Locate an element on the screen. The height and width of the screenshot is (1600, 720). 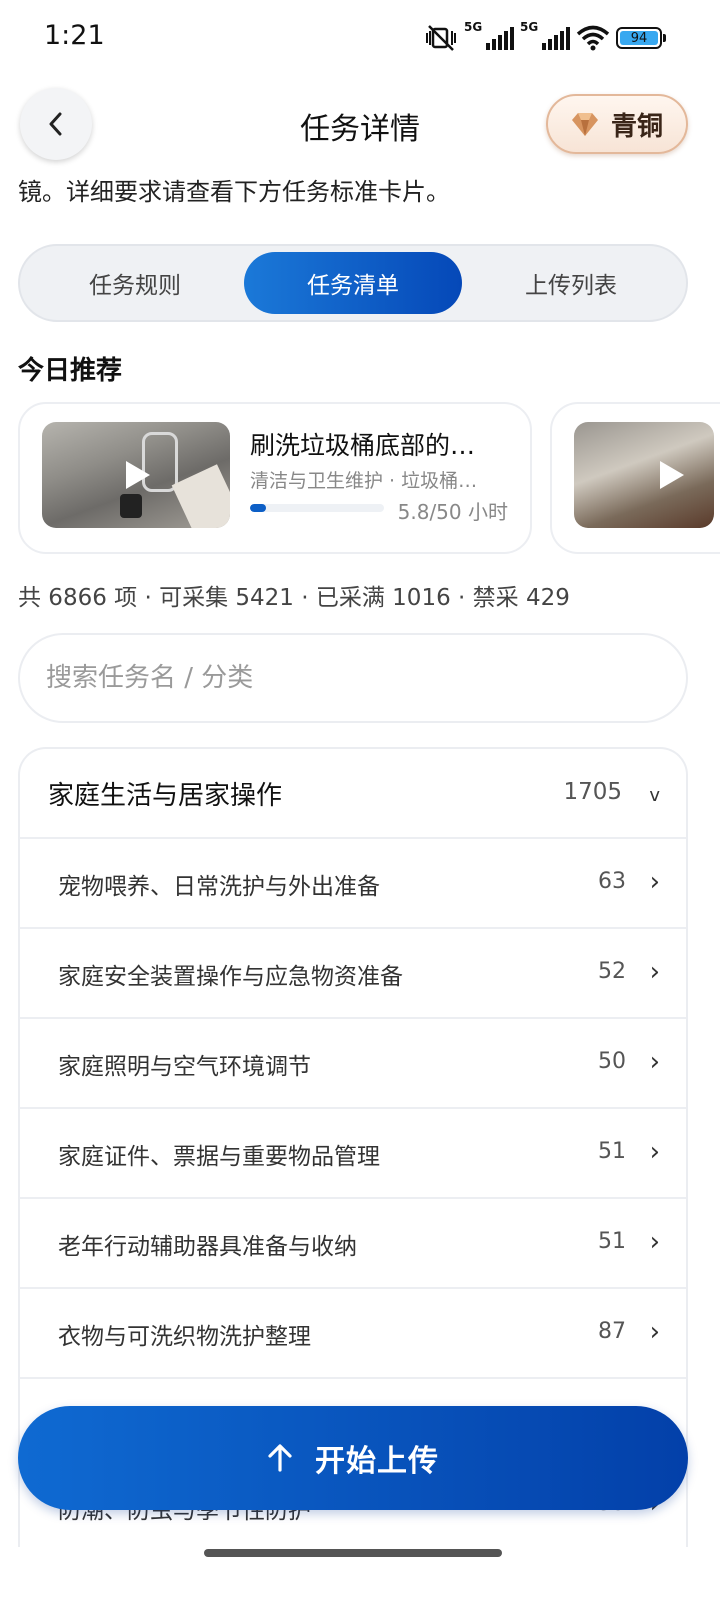
signal-5g-1-icon: 5G is located at coordinates (489, 35).